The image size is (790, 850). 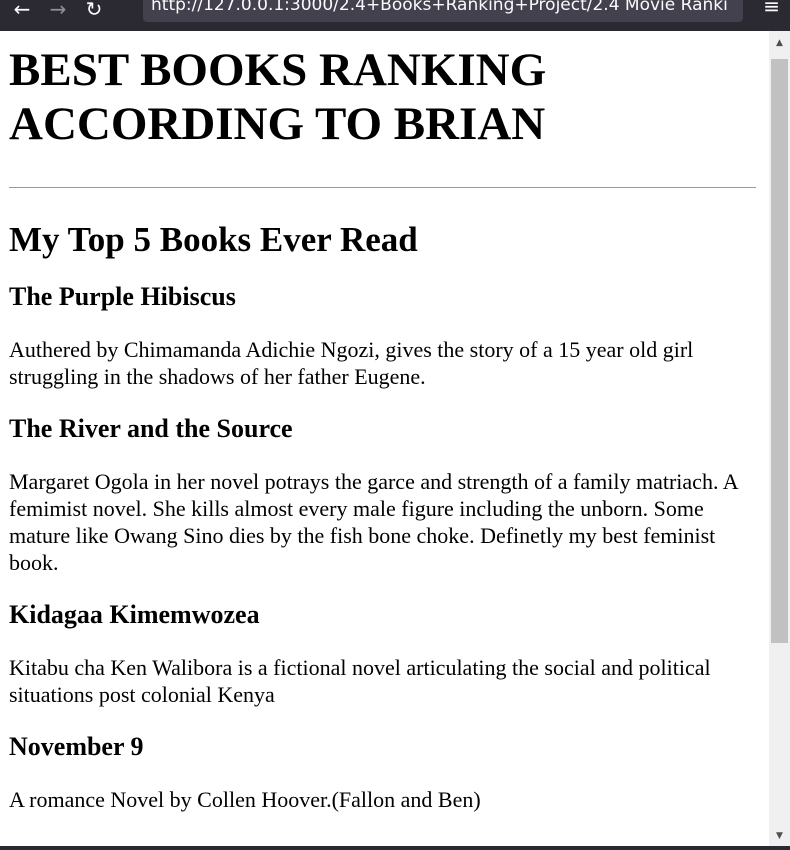 I want to click on section-heading: My Top 5 Books Ever Read, so click(x=213, y=239).